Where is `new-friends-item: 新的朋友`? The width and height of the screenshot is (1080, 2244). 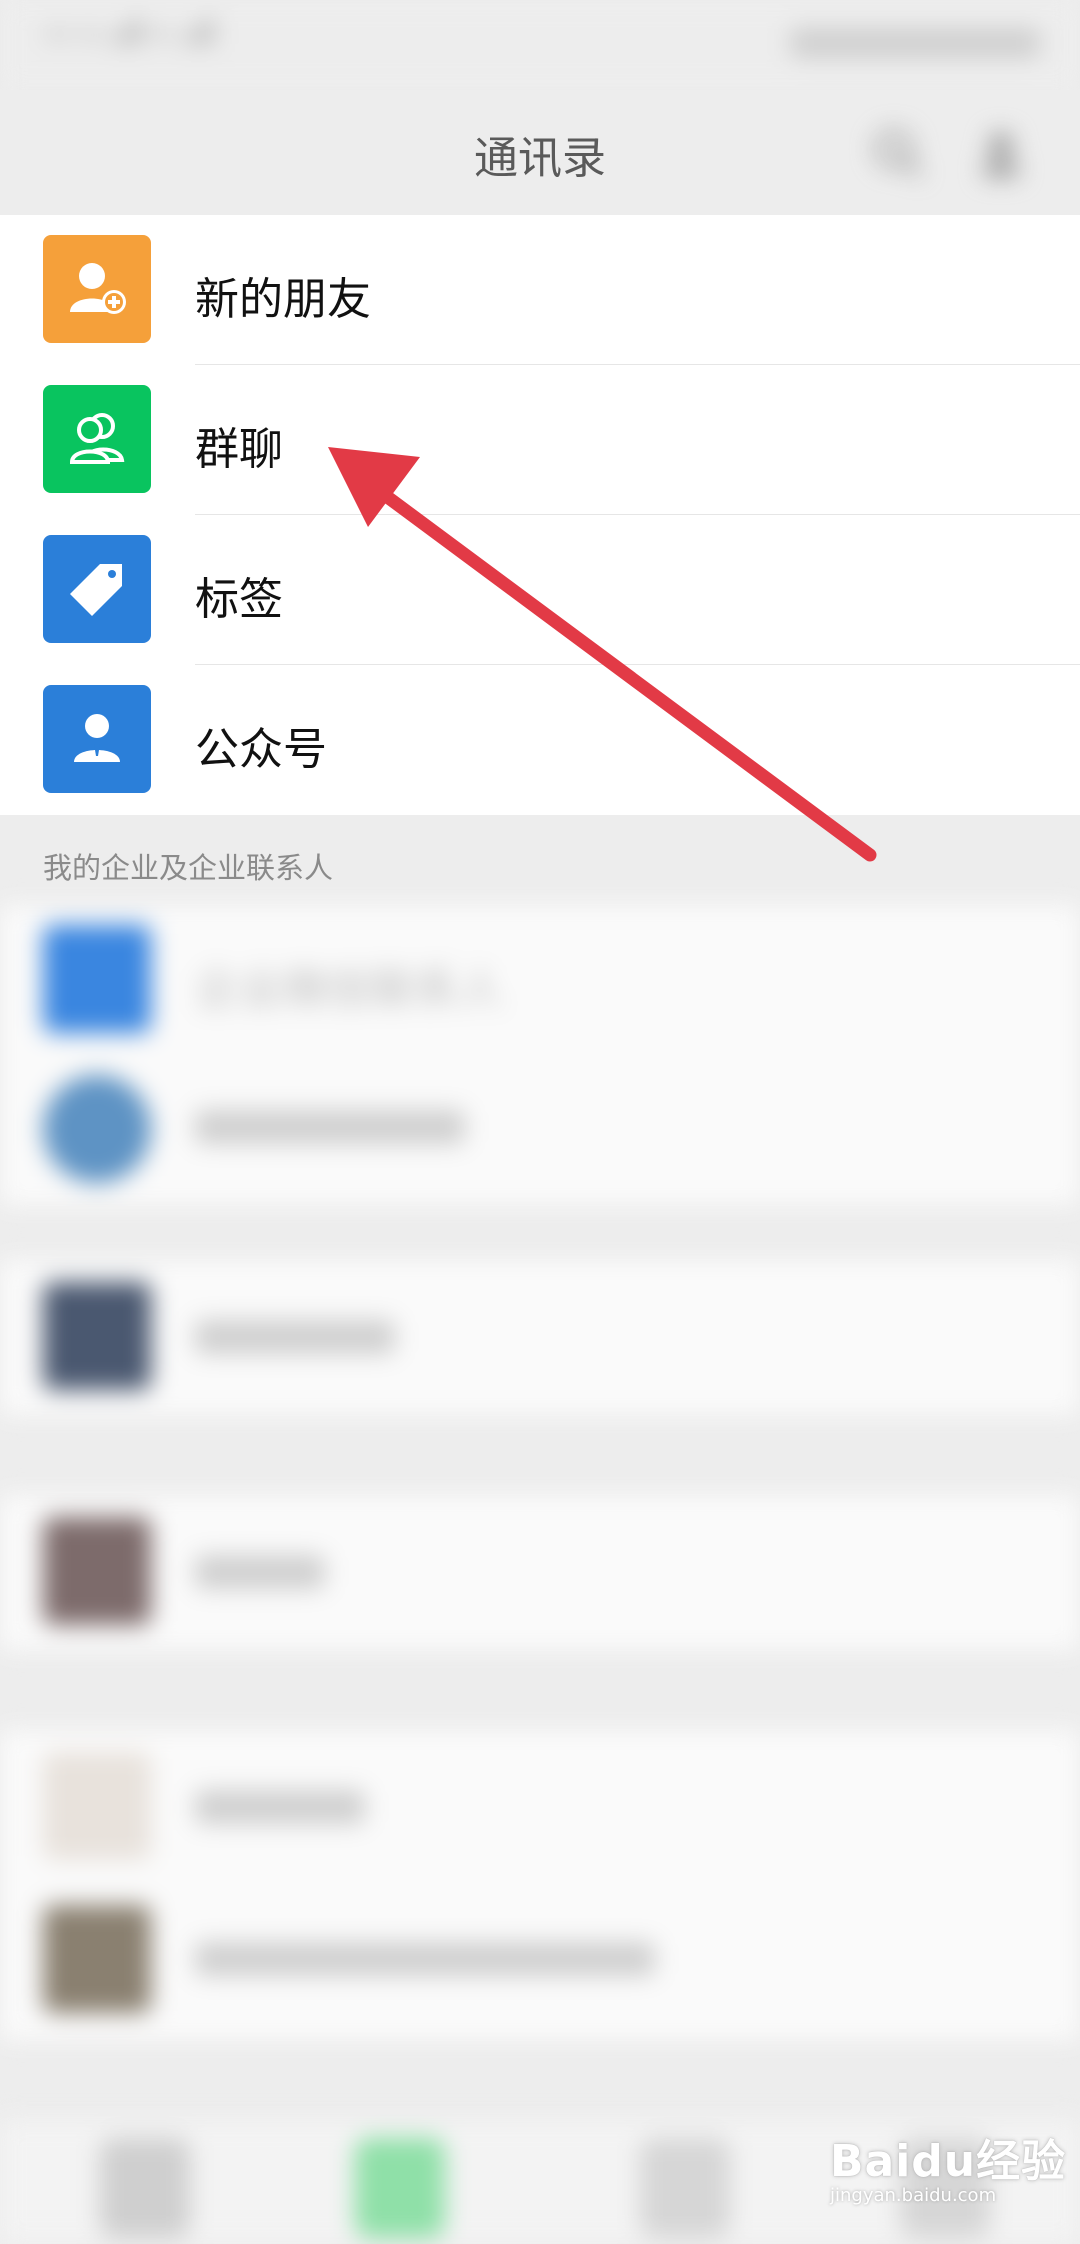
new-friends-item: 新的朋友 is located at coordinates (540, 290).